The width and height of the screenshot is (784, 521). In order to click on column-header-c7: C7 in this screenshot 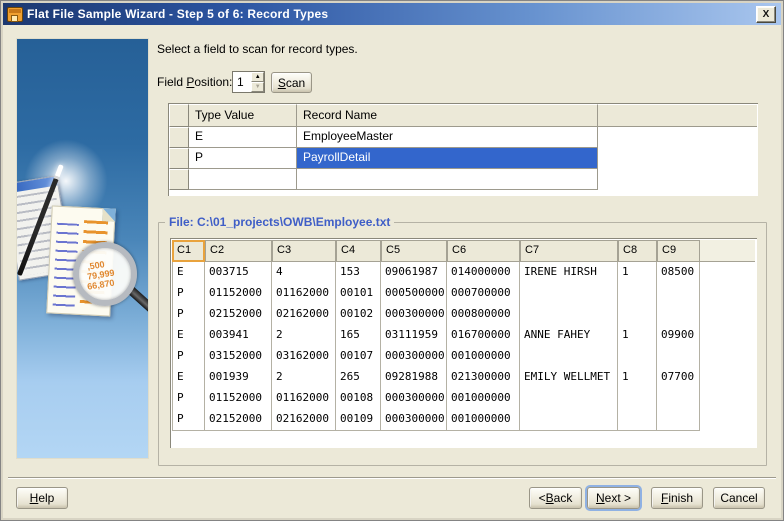, I will do `click(569, 251)`.